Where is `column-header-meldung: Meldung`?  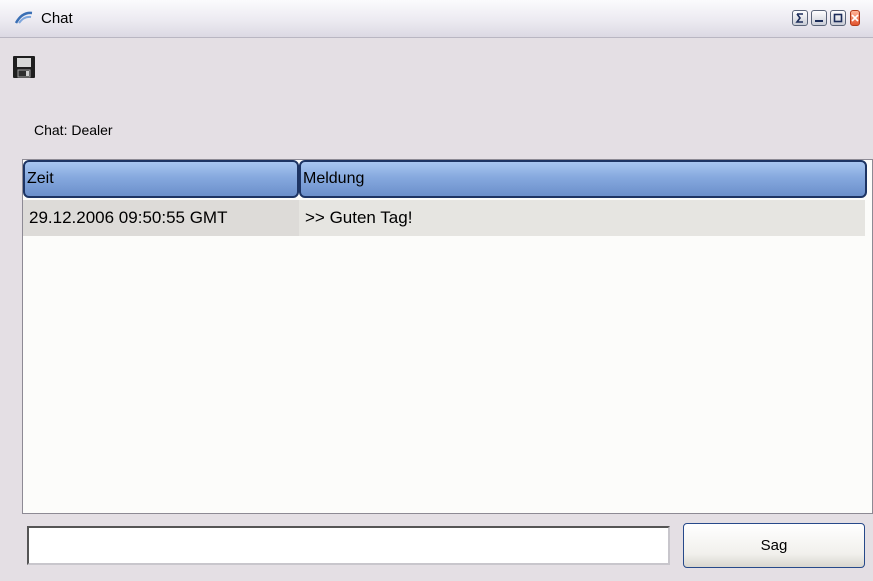
column-header-meldung: Meldung is located at coordinates (583, 179).